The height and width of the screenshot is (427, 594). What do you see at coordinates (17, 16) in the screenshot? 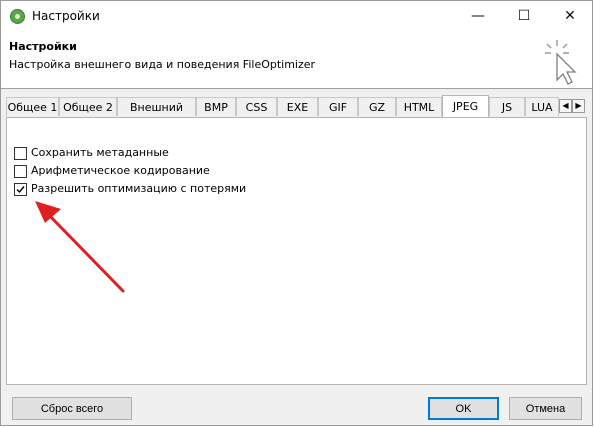
I see `fileoptimizer-app-icon` at bounding box center [17, 16].